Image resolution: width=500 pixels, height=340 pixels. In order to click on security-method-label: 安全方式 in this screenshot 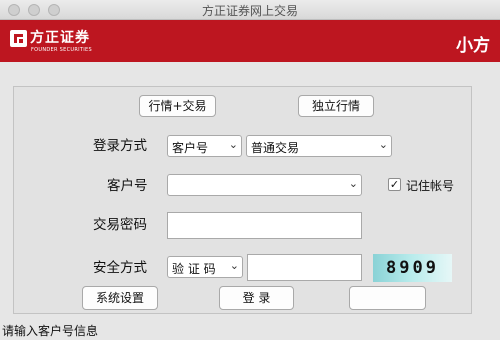, I will do `click(120, 268)`.